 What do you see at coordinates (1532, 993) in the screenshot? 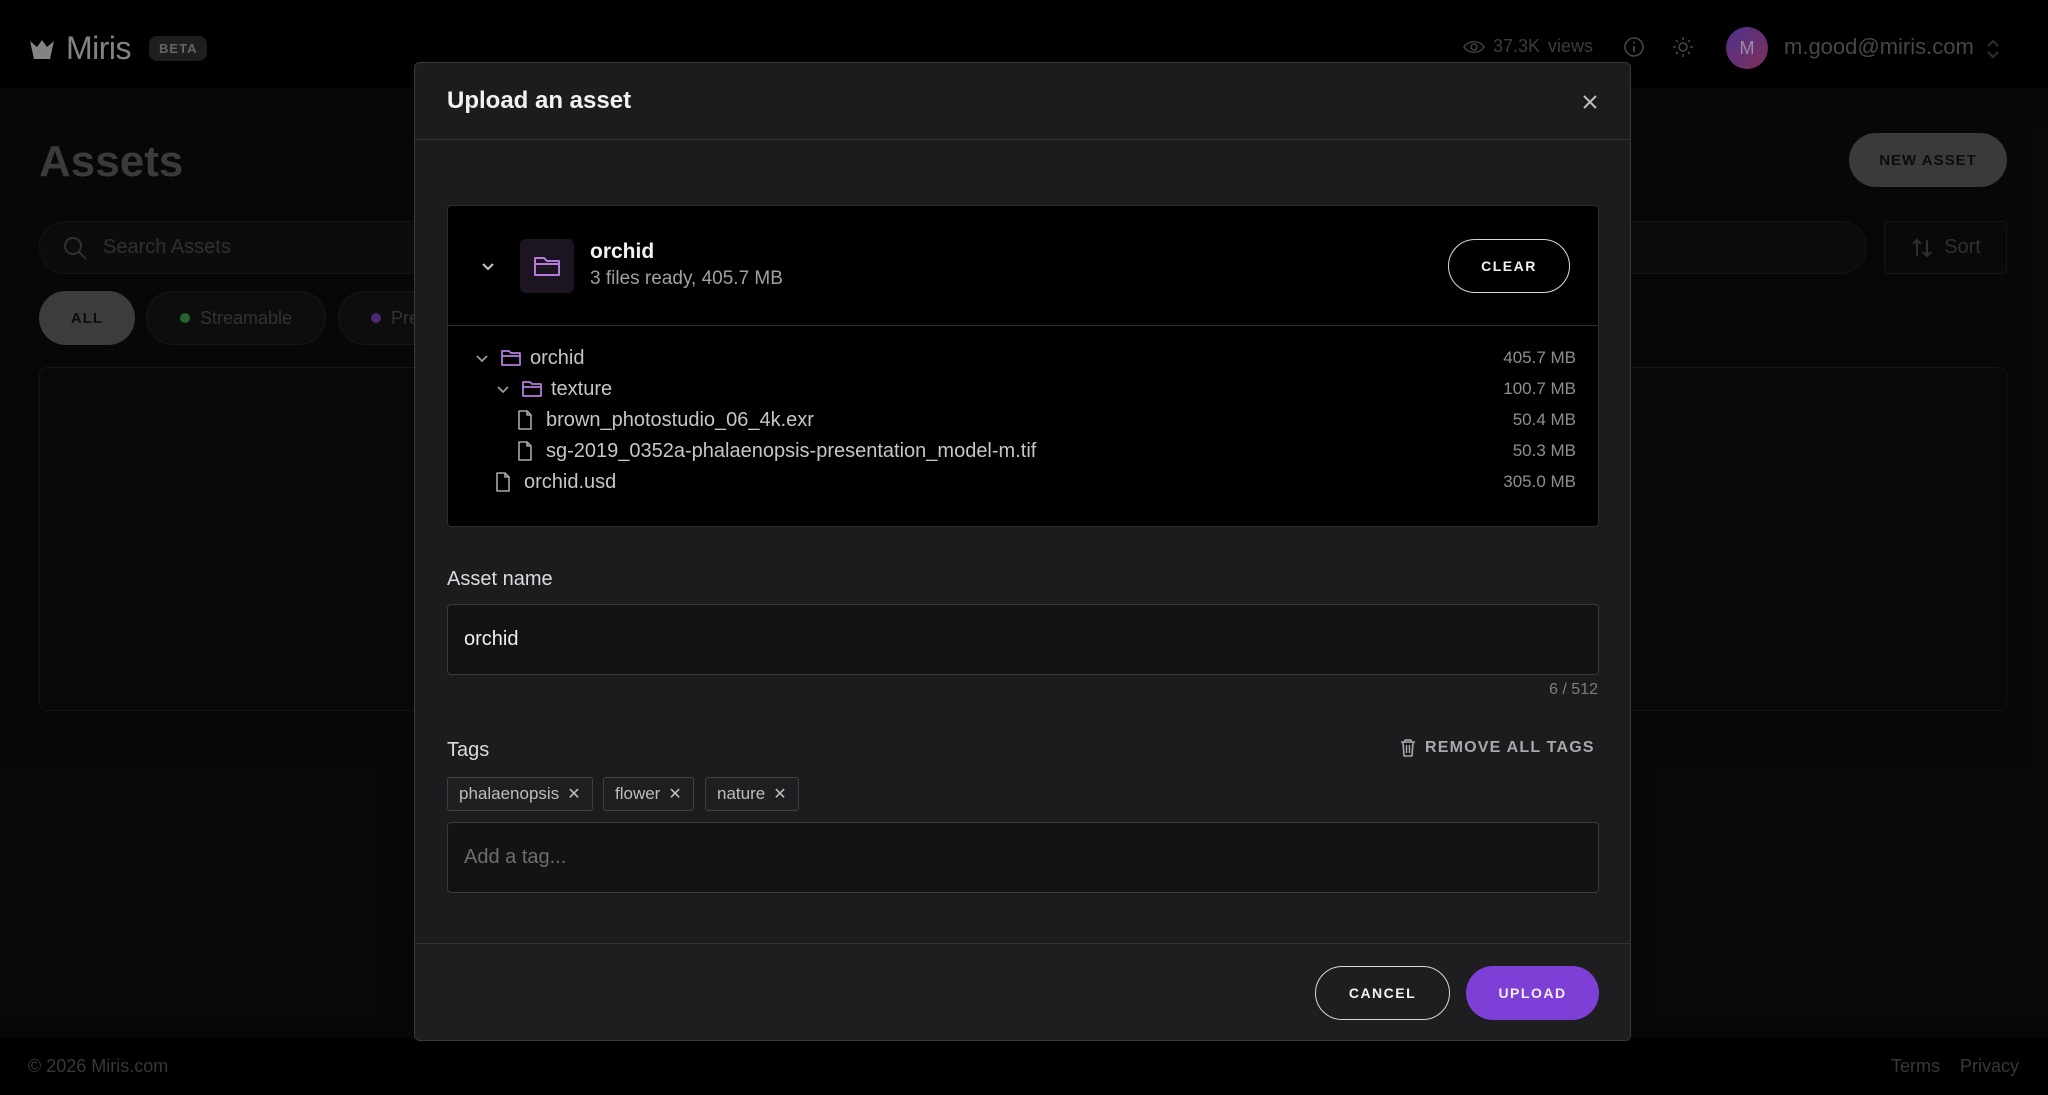
I see `upload-button: UPLOAD` at bounding box center [1532, 993].